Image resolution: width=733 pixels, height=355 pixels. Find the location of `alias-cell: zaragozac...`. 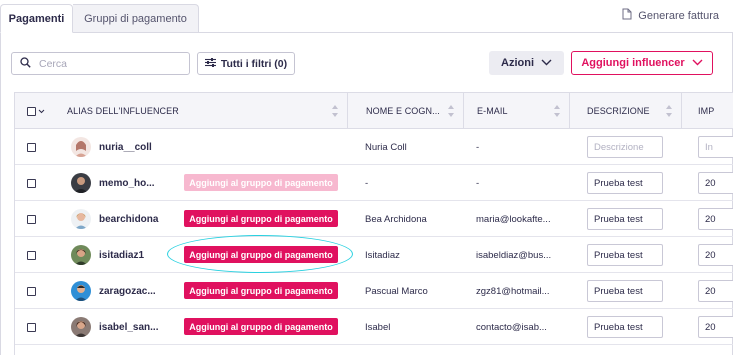

alias-cell: zaragozac... is located at coordinates (113, 291).